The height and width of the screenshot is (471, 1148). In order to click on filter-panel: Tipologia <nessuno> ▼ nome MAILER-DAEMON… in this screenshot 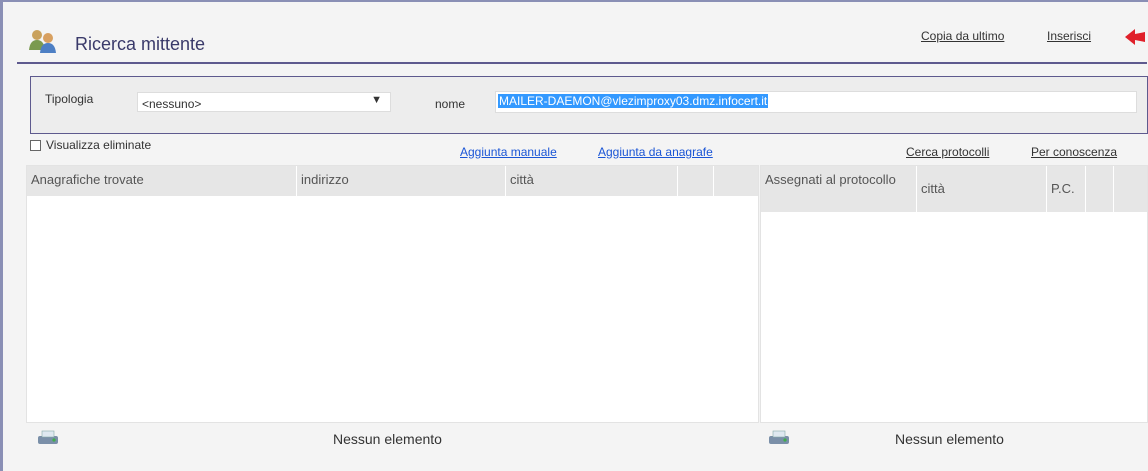, I will do `click(589, 105)`.